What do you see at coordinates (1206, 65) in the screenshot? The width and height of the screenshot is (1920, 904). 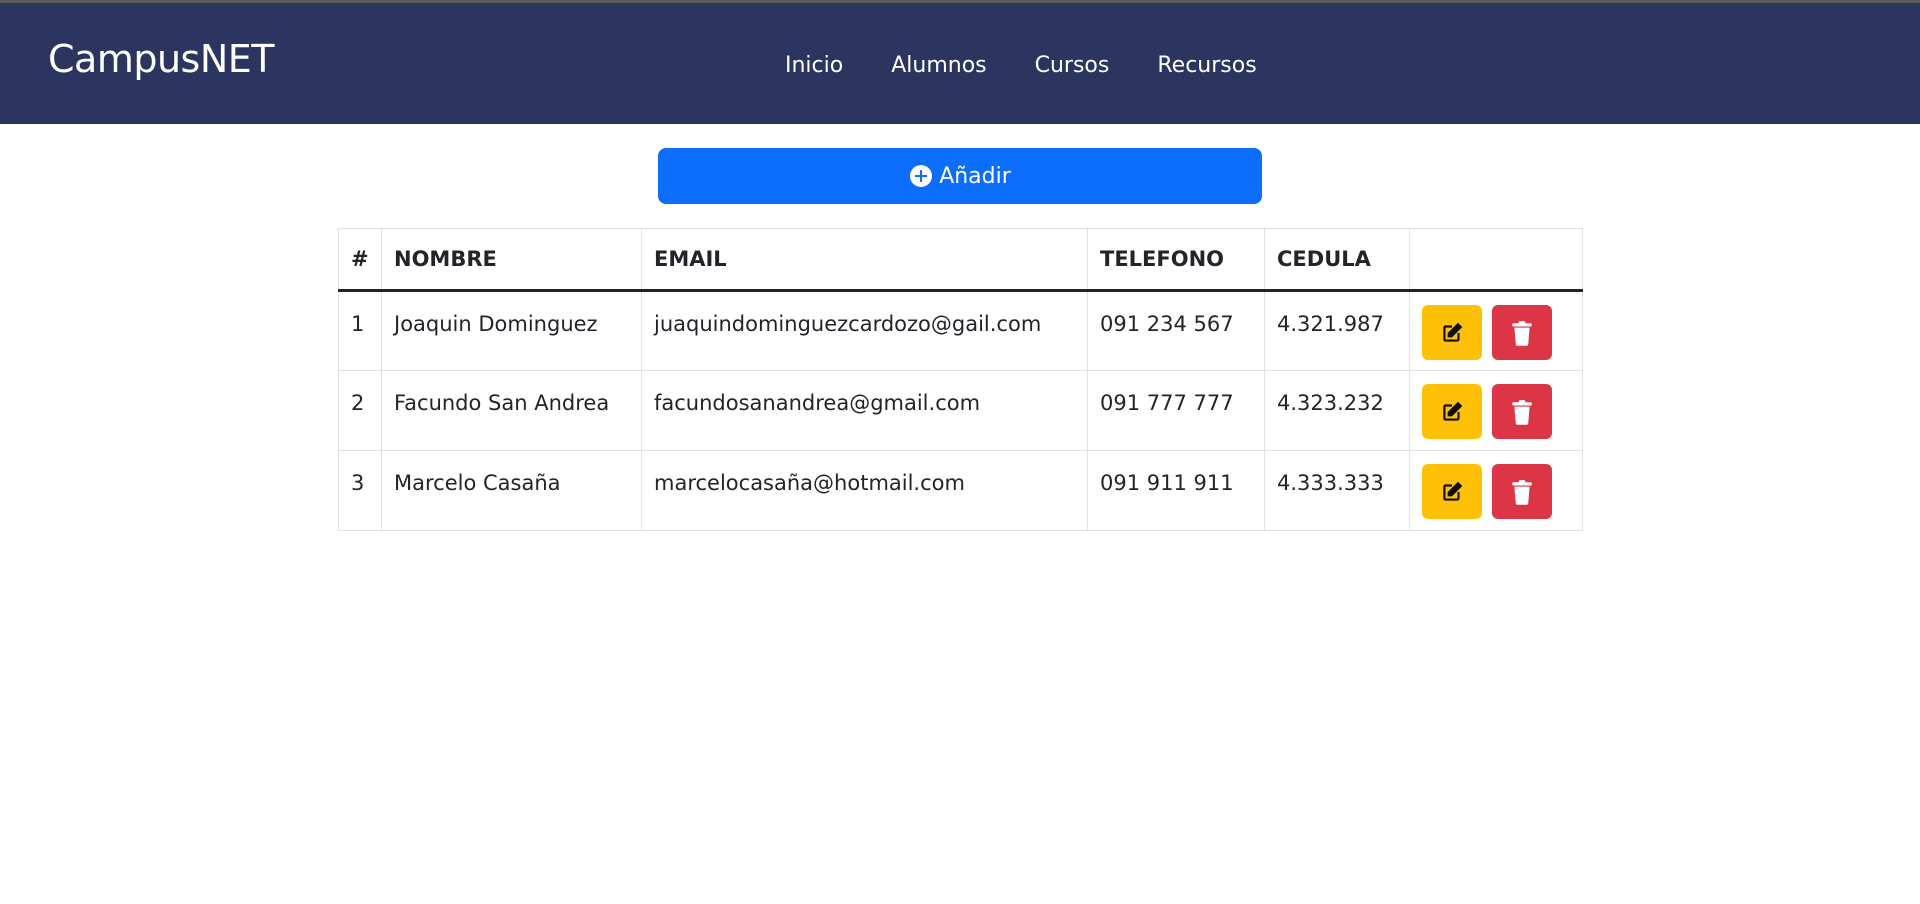 I see `nav-link-recursos: Recursos` at bounding box center [1206, 65].